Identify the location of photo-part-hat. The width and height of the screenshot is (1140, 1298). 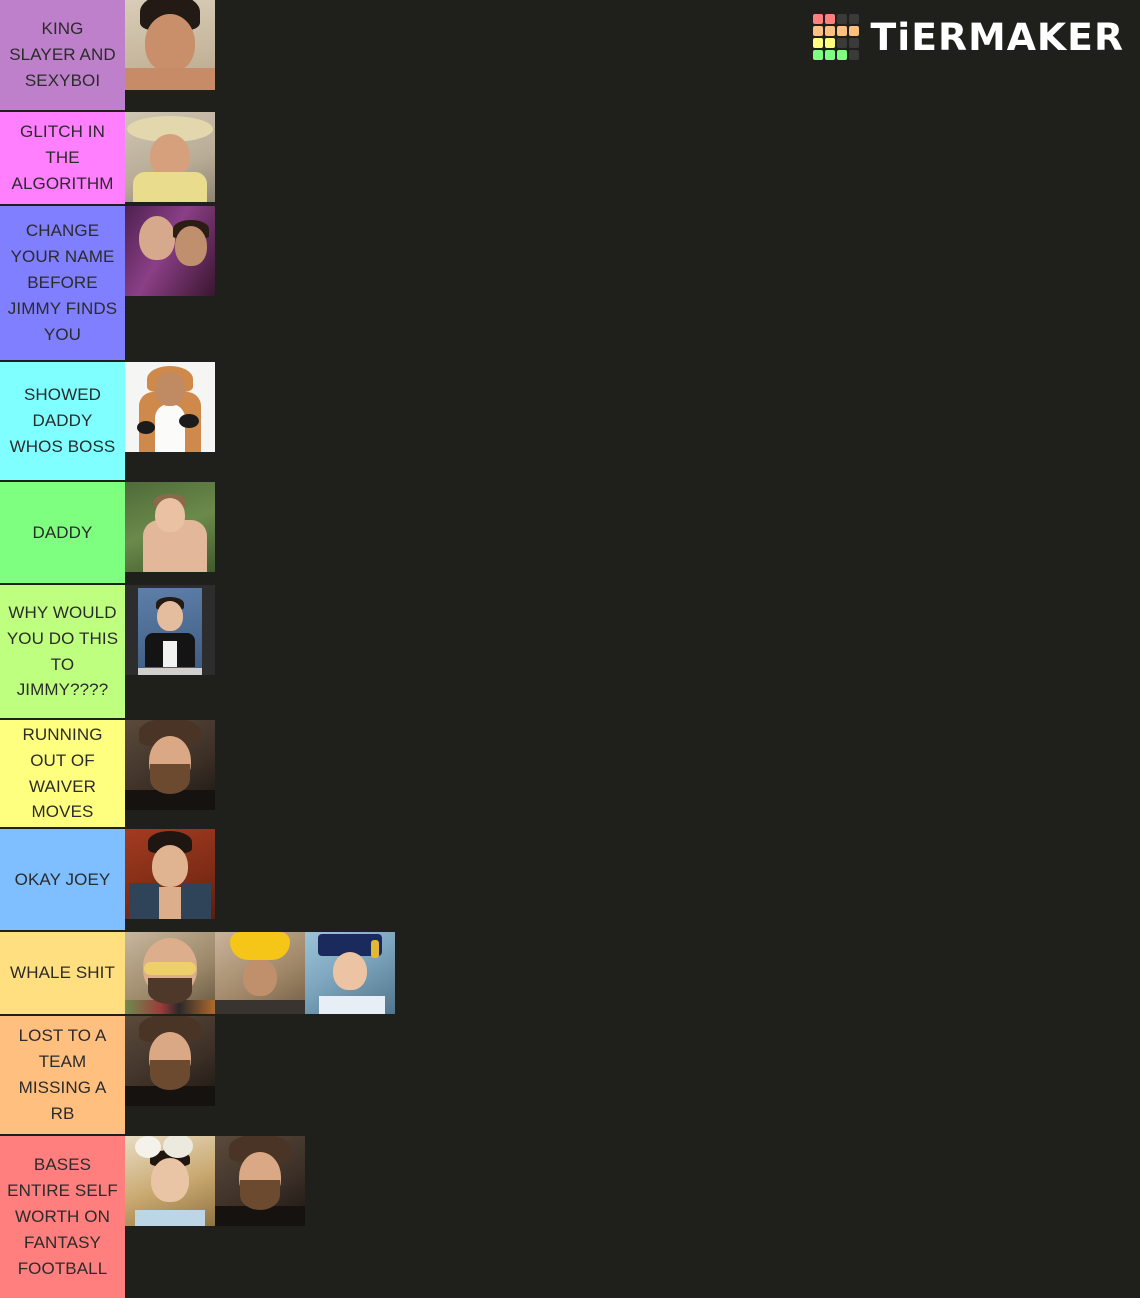
(260, 946).